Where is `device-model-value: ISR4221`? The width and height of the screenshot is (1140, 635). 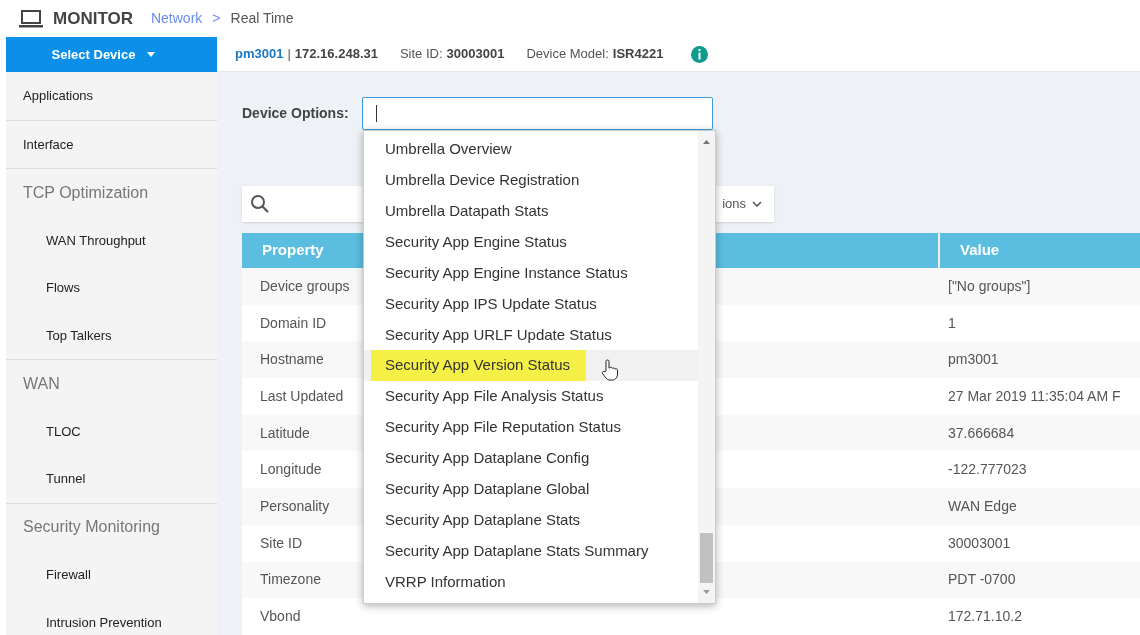
device-model-value: ISR4221 is located at coordinates (638, 54).